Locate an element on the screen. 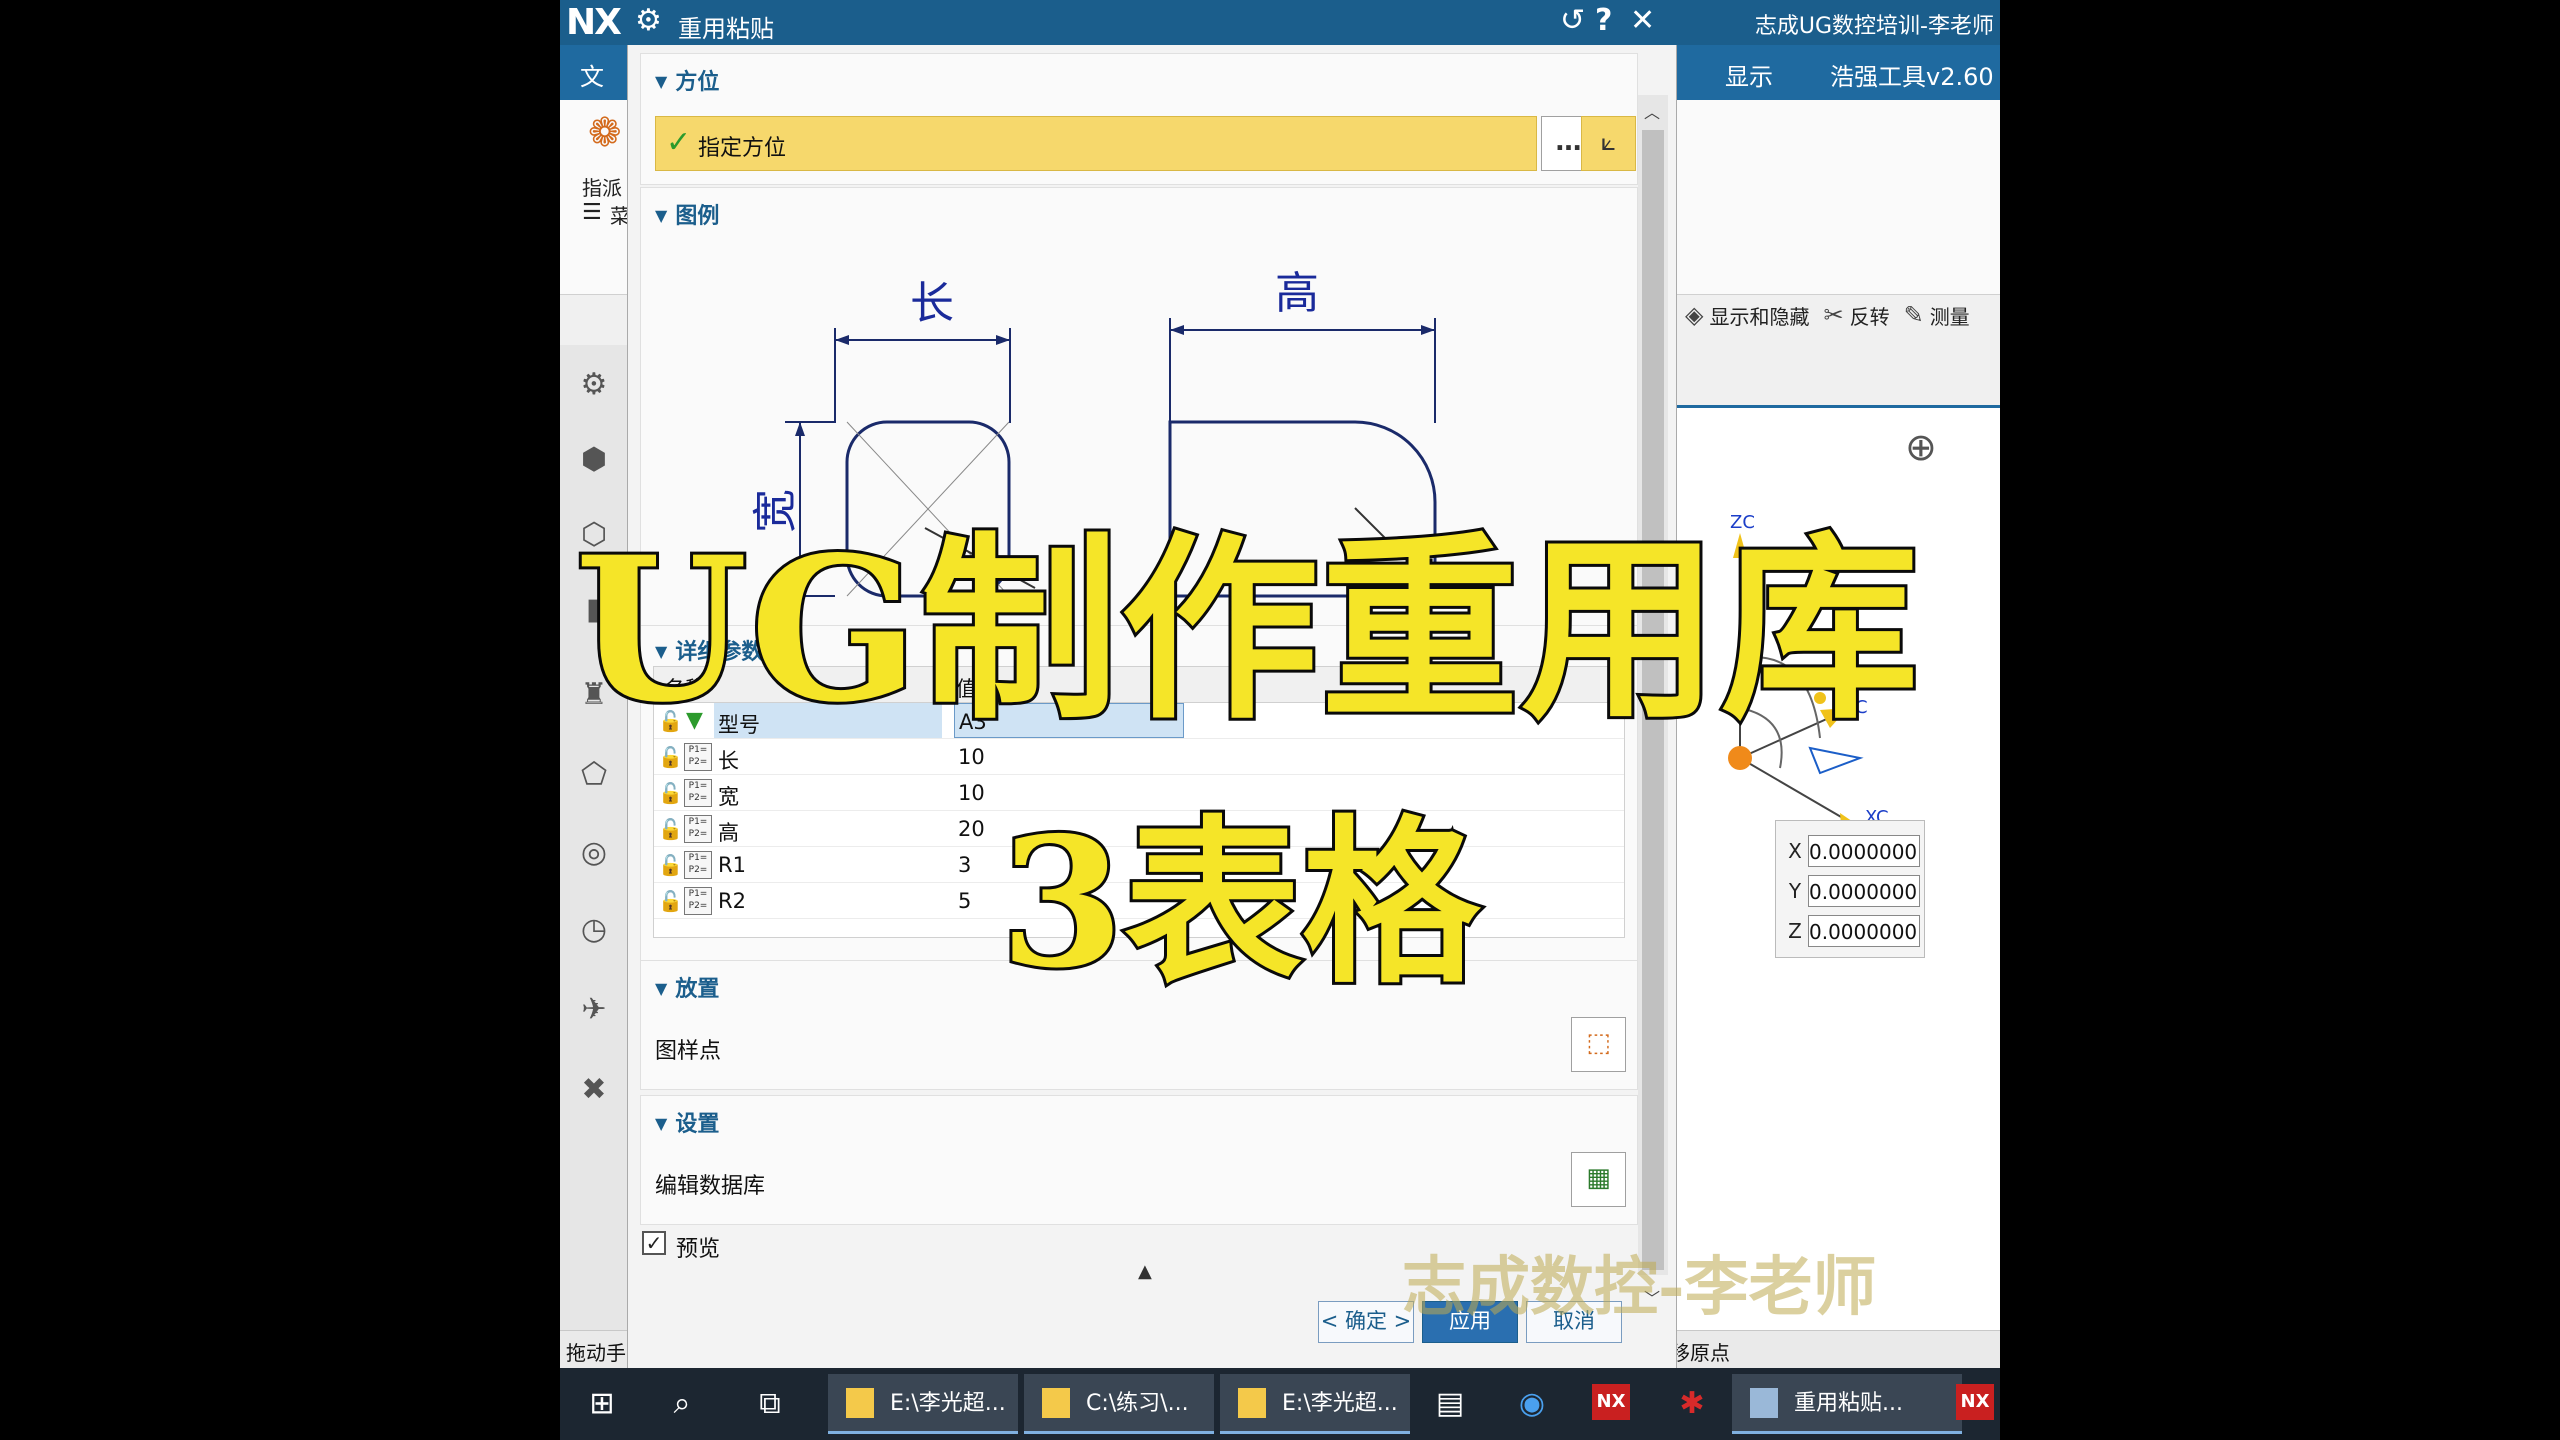 The height and width of the screenshot is (1440, 2560). scroll-up-icon: ︿ is located at coordinates (1652, 111).